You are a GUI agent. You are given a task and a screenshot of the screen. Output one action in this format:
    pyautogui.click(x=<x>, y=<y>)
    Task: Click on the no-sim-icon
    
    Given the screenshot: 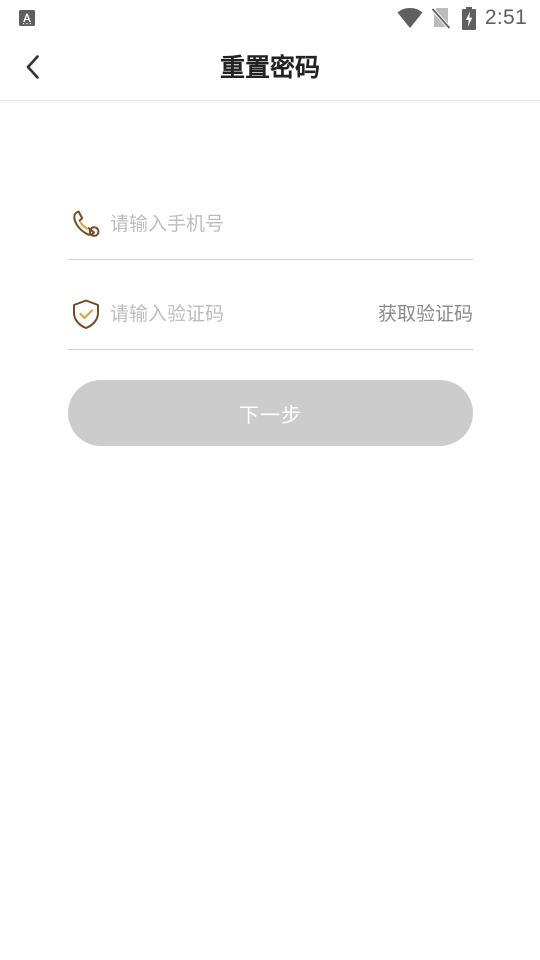 What is the action you would take?
    pyautogui.click(x=440, y=18)
    